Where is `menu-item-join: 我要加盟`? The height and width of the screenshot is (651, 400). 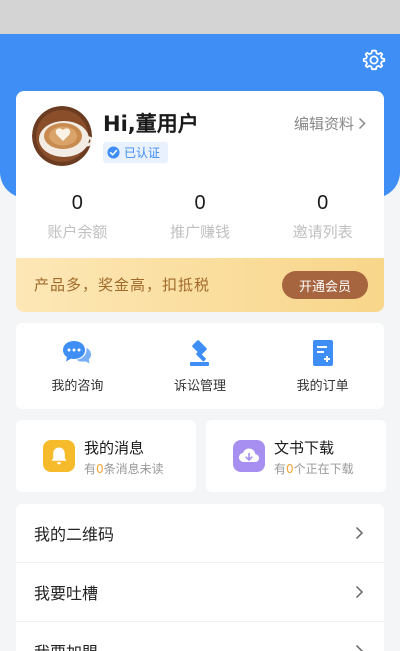 menu-item-join: 我要加盟 is located at coordinates (200, 636).